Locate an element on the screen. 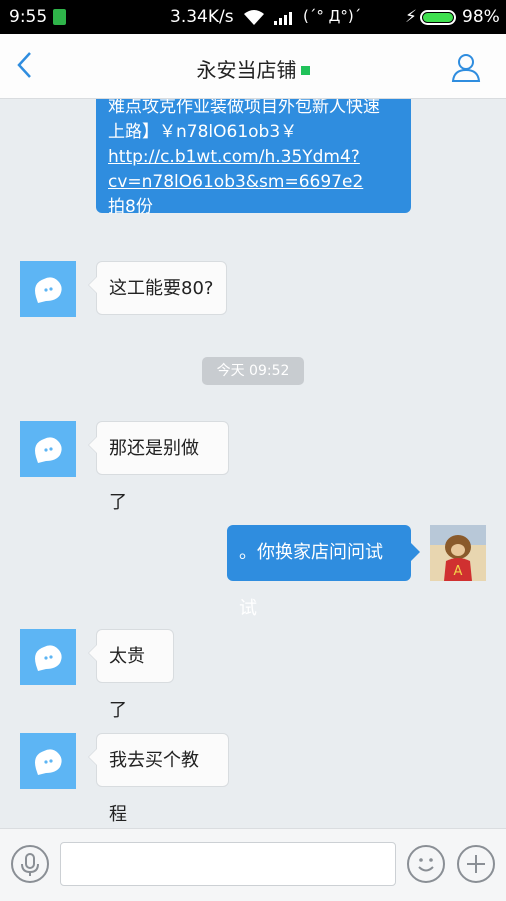 The width and height of the screenshot is (506, 901). status-emoticon: (´° Д°)´ is located at coordinates (332, 16).